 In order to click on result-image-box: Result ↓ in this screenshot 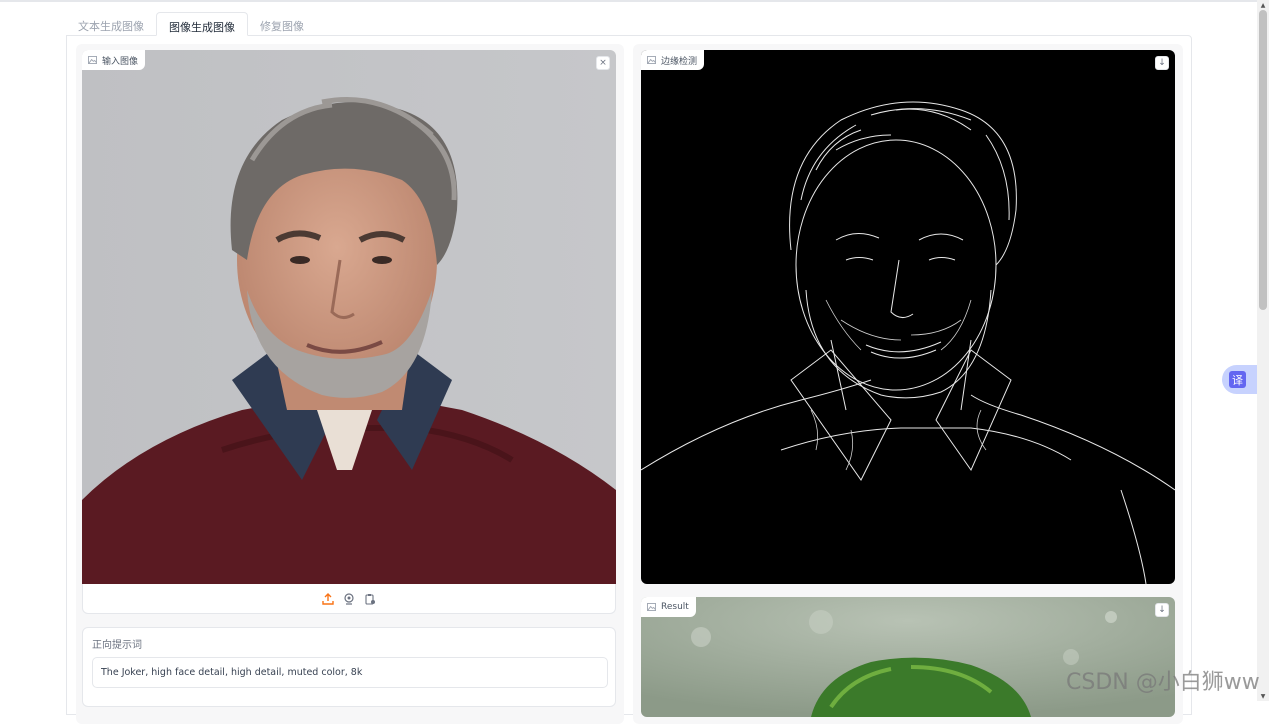, I will do `click(908, 657)`.